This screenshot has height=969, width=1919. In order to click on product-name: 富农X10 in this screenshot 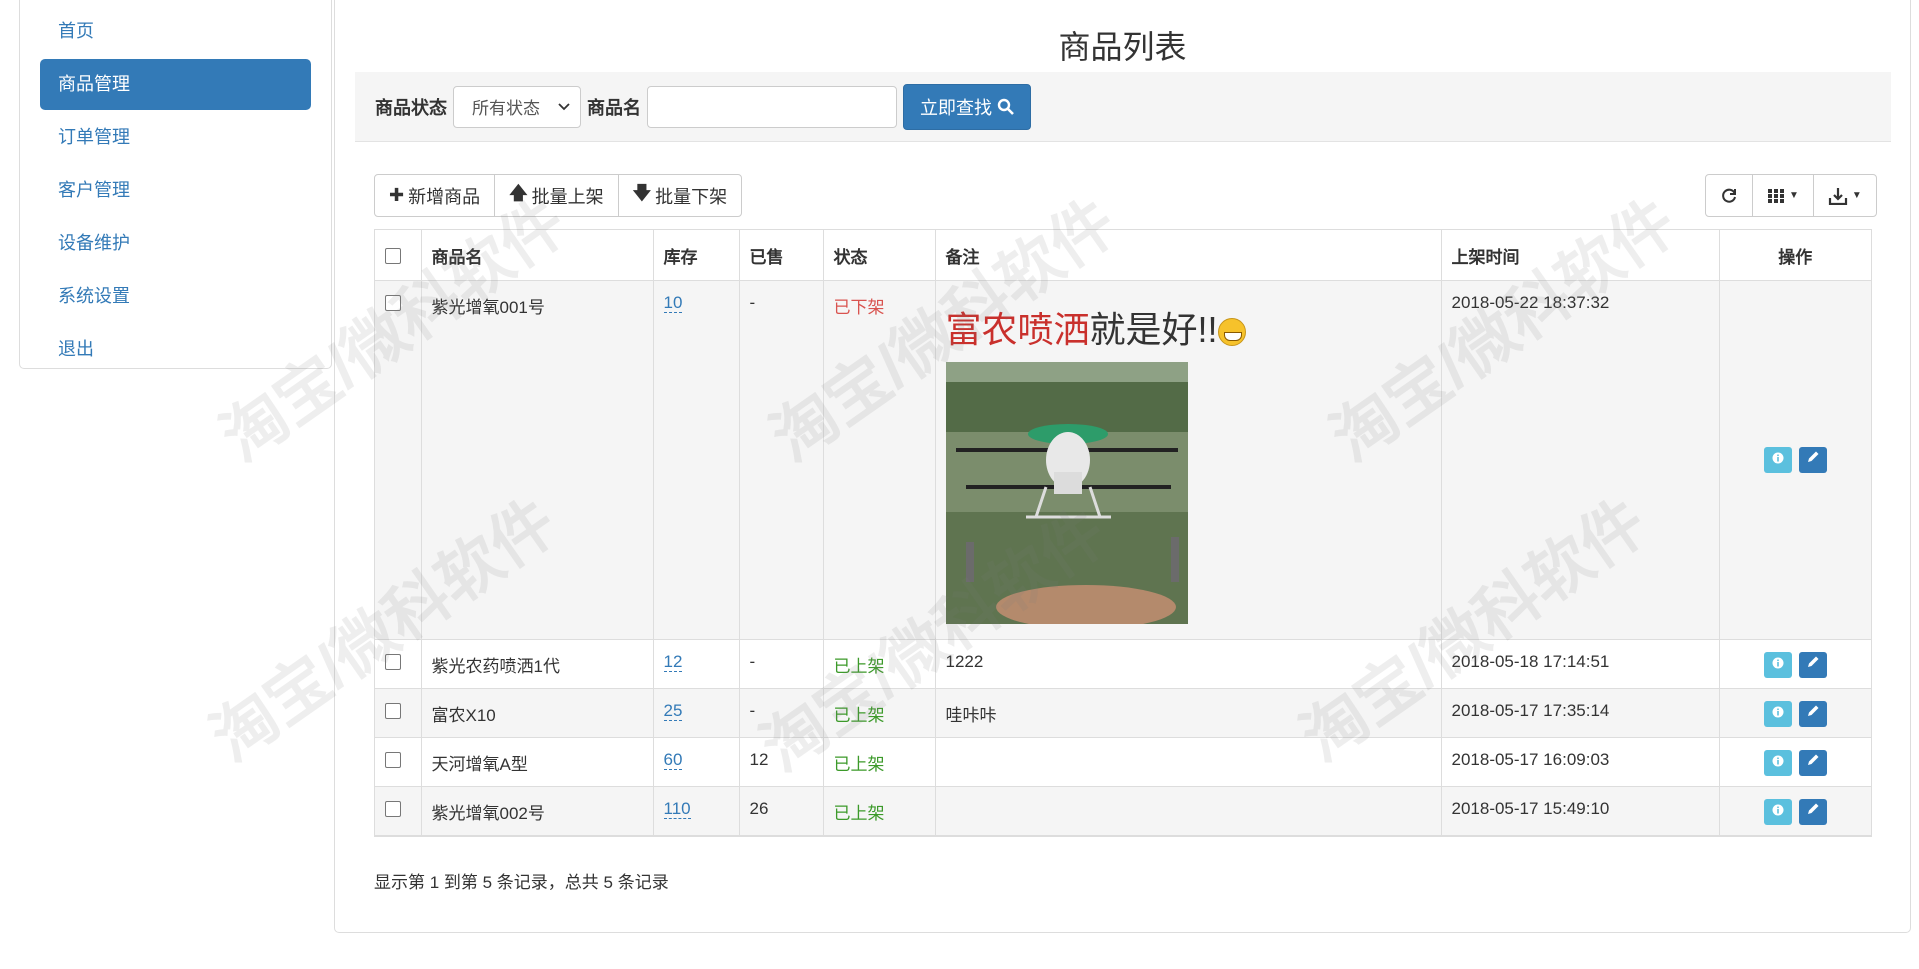, I will do `click(537, 713)`.